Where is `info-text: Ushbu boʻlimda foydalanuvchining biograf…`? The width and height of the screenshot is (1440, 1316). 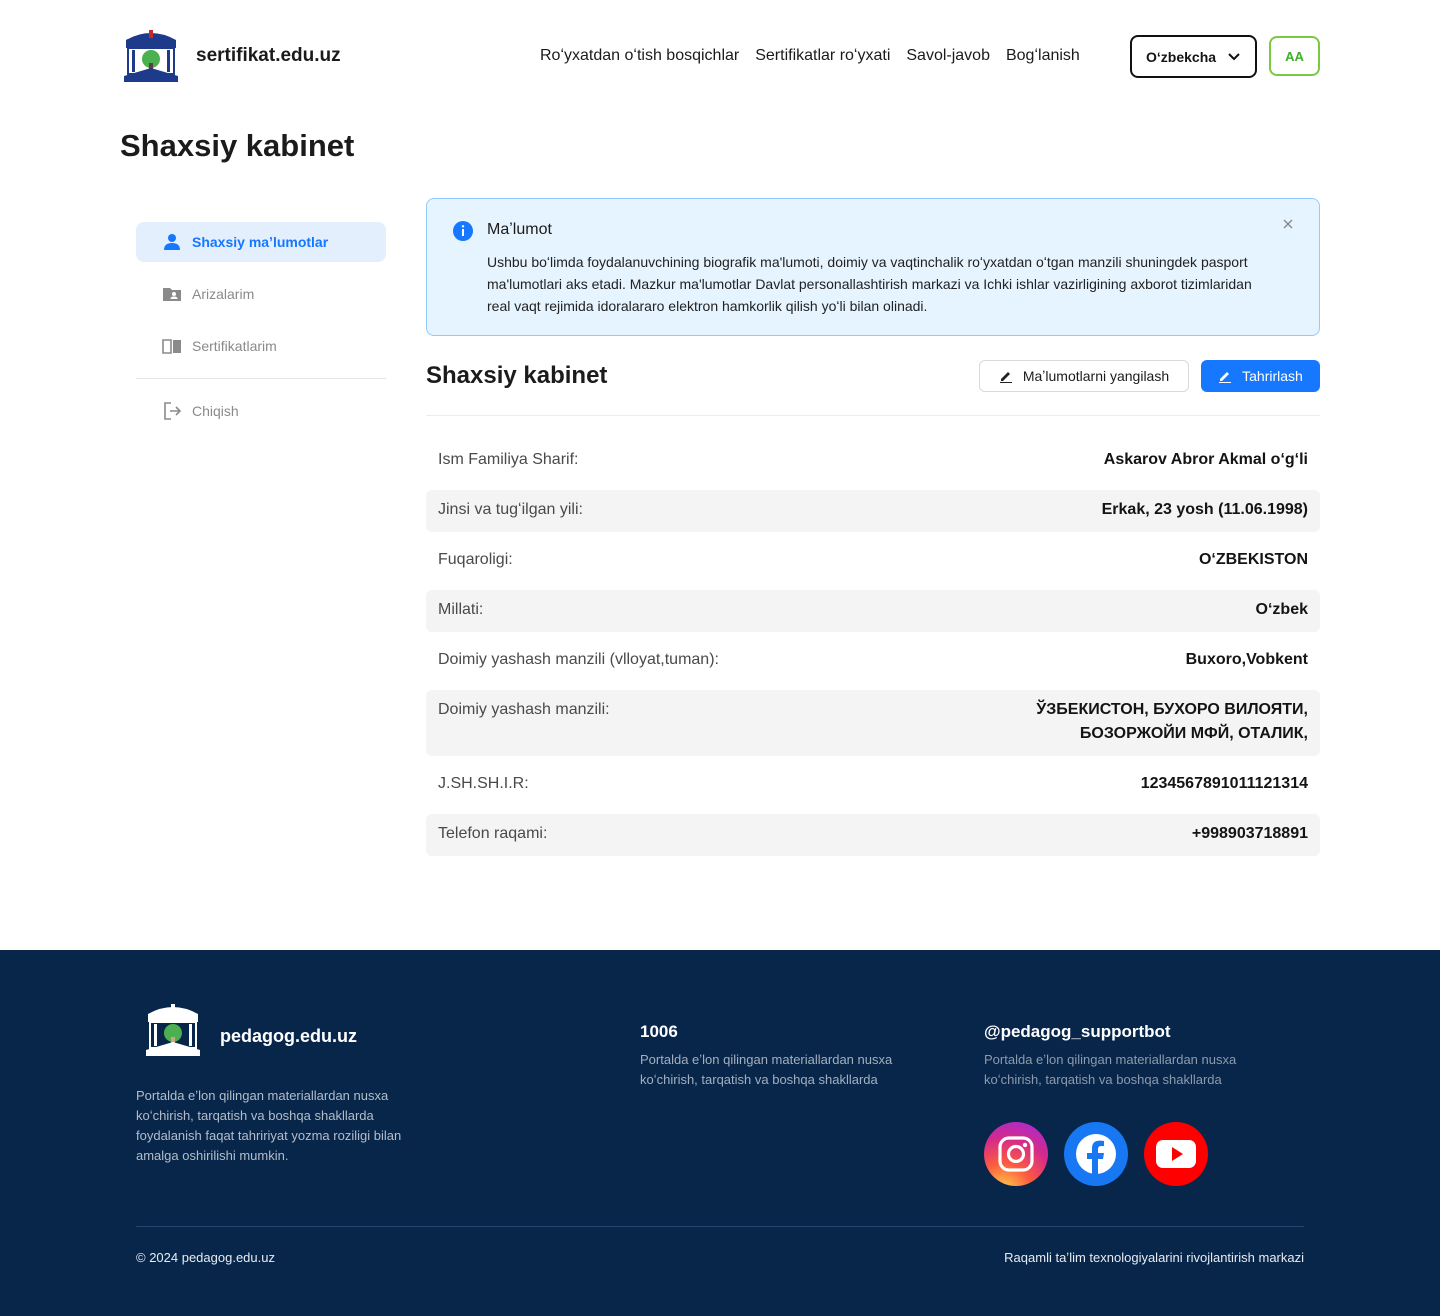
info-text: Ushbu boʻlimda foydalanuvchining biograf… is located at coordinates (869, 284).